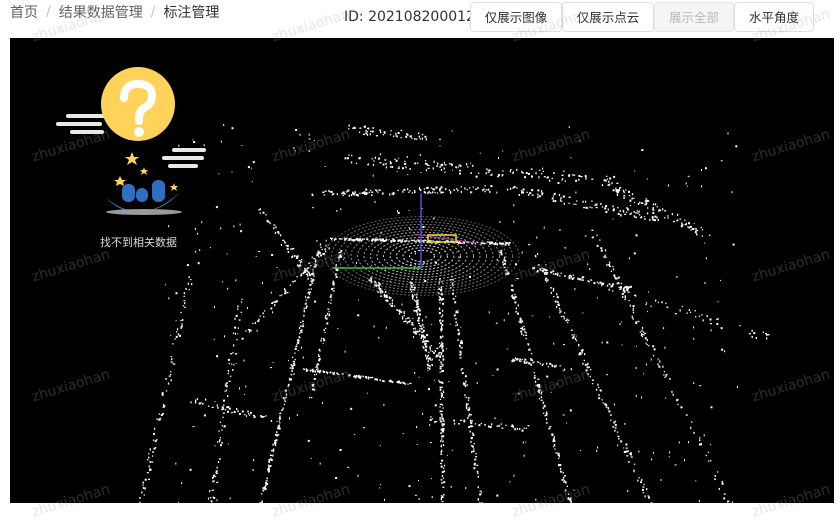  What do you see at coordinates (191, 13) in the screenshot?
I see `breadcrumb-current: 标注管理` at bounding box center [191, 13].